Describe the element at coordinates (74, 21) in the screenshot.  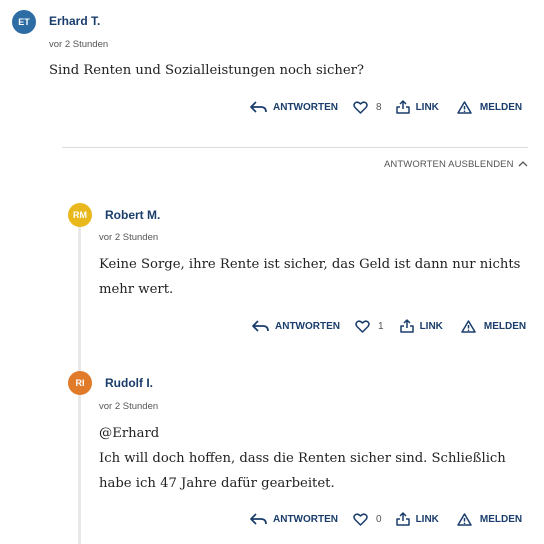
I see `author-name: Erhard T.` at that location.